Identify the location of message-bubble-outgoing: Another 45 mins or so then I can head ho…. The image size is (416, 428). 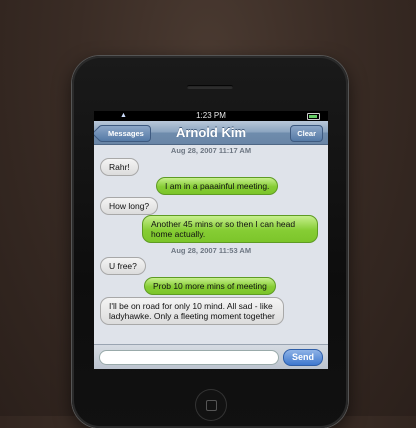
(230, 229).